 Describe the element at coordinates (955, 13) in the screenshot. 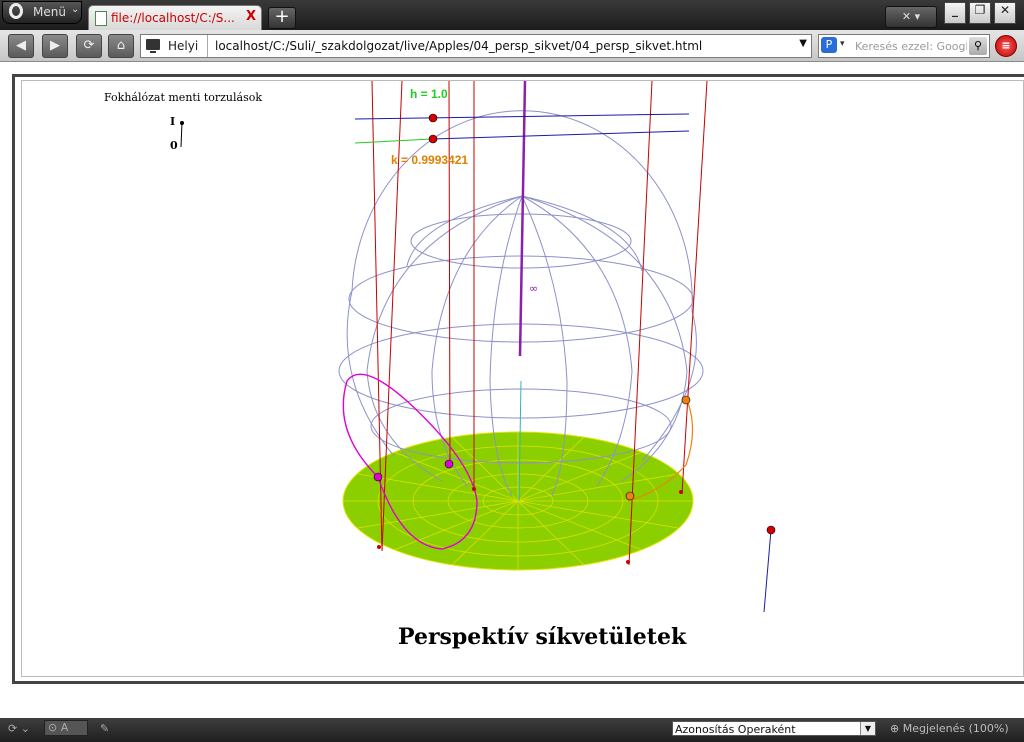

I see `minimize-button: _` at that location.